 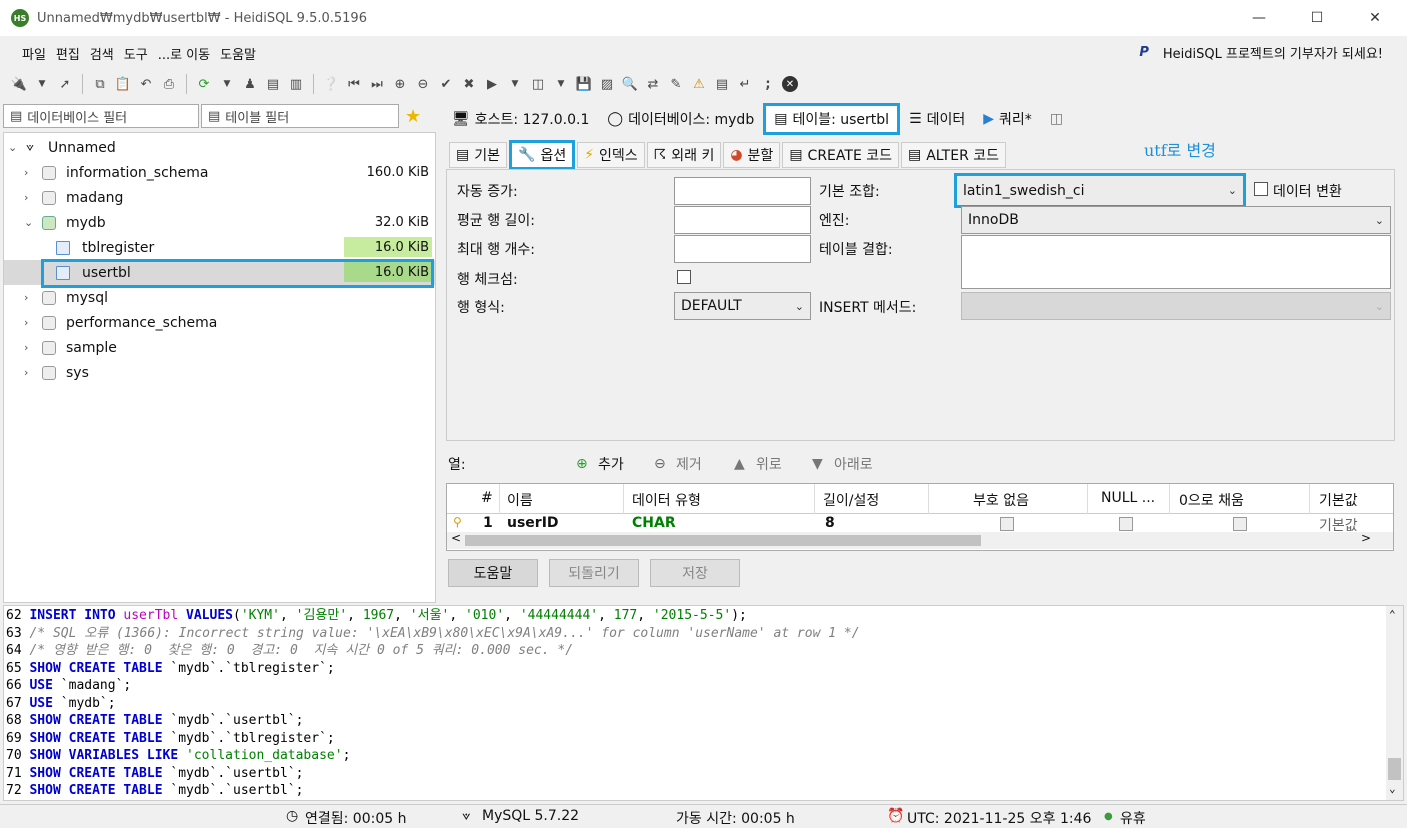 I want to click on engine-select: InnoDB ⌄, so click(x=1176, y=220).